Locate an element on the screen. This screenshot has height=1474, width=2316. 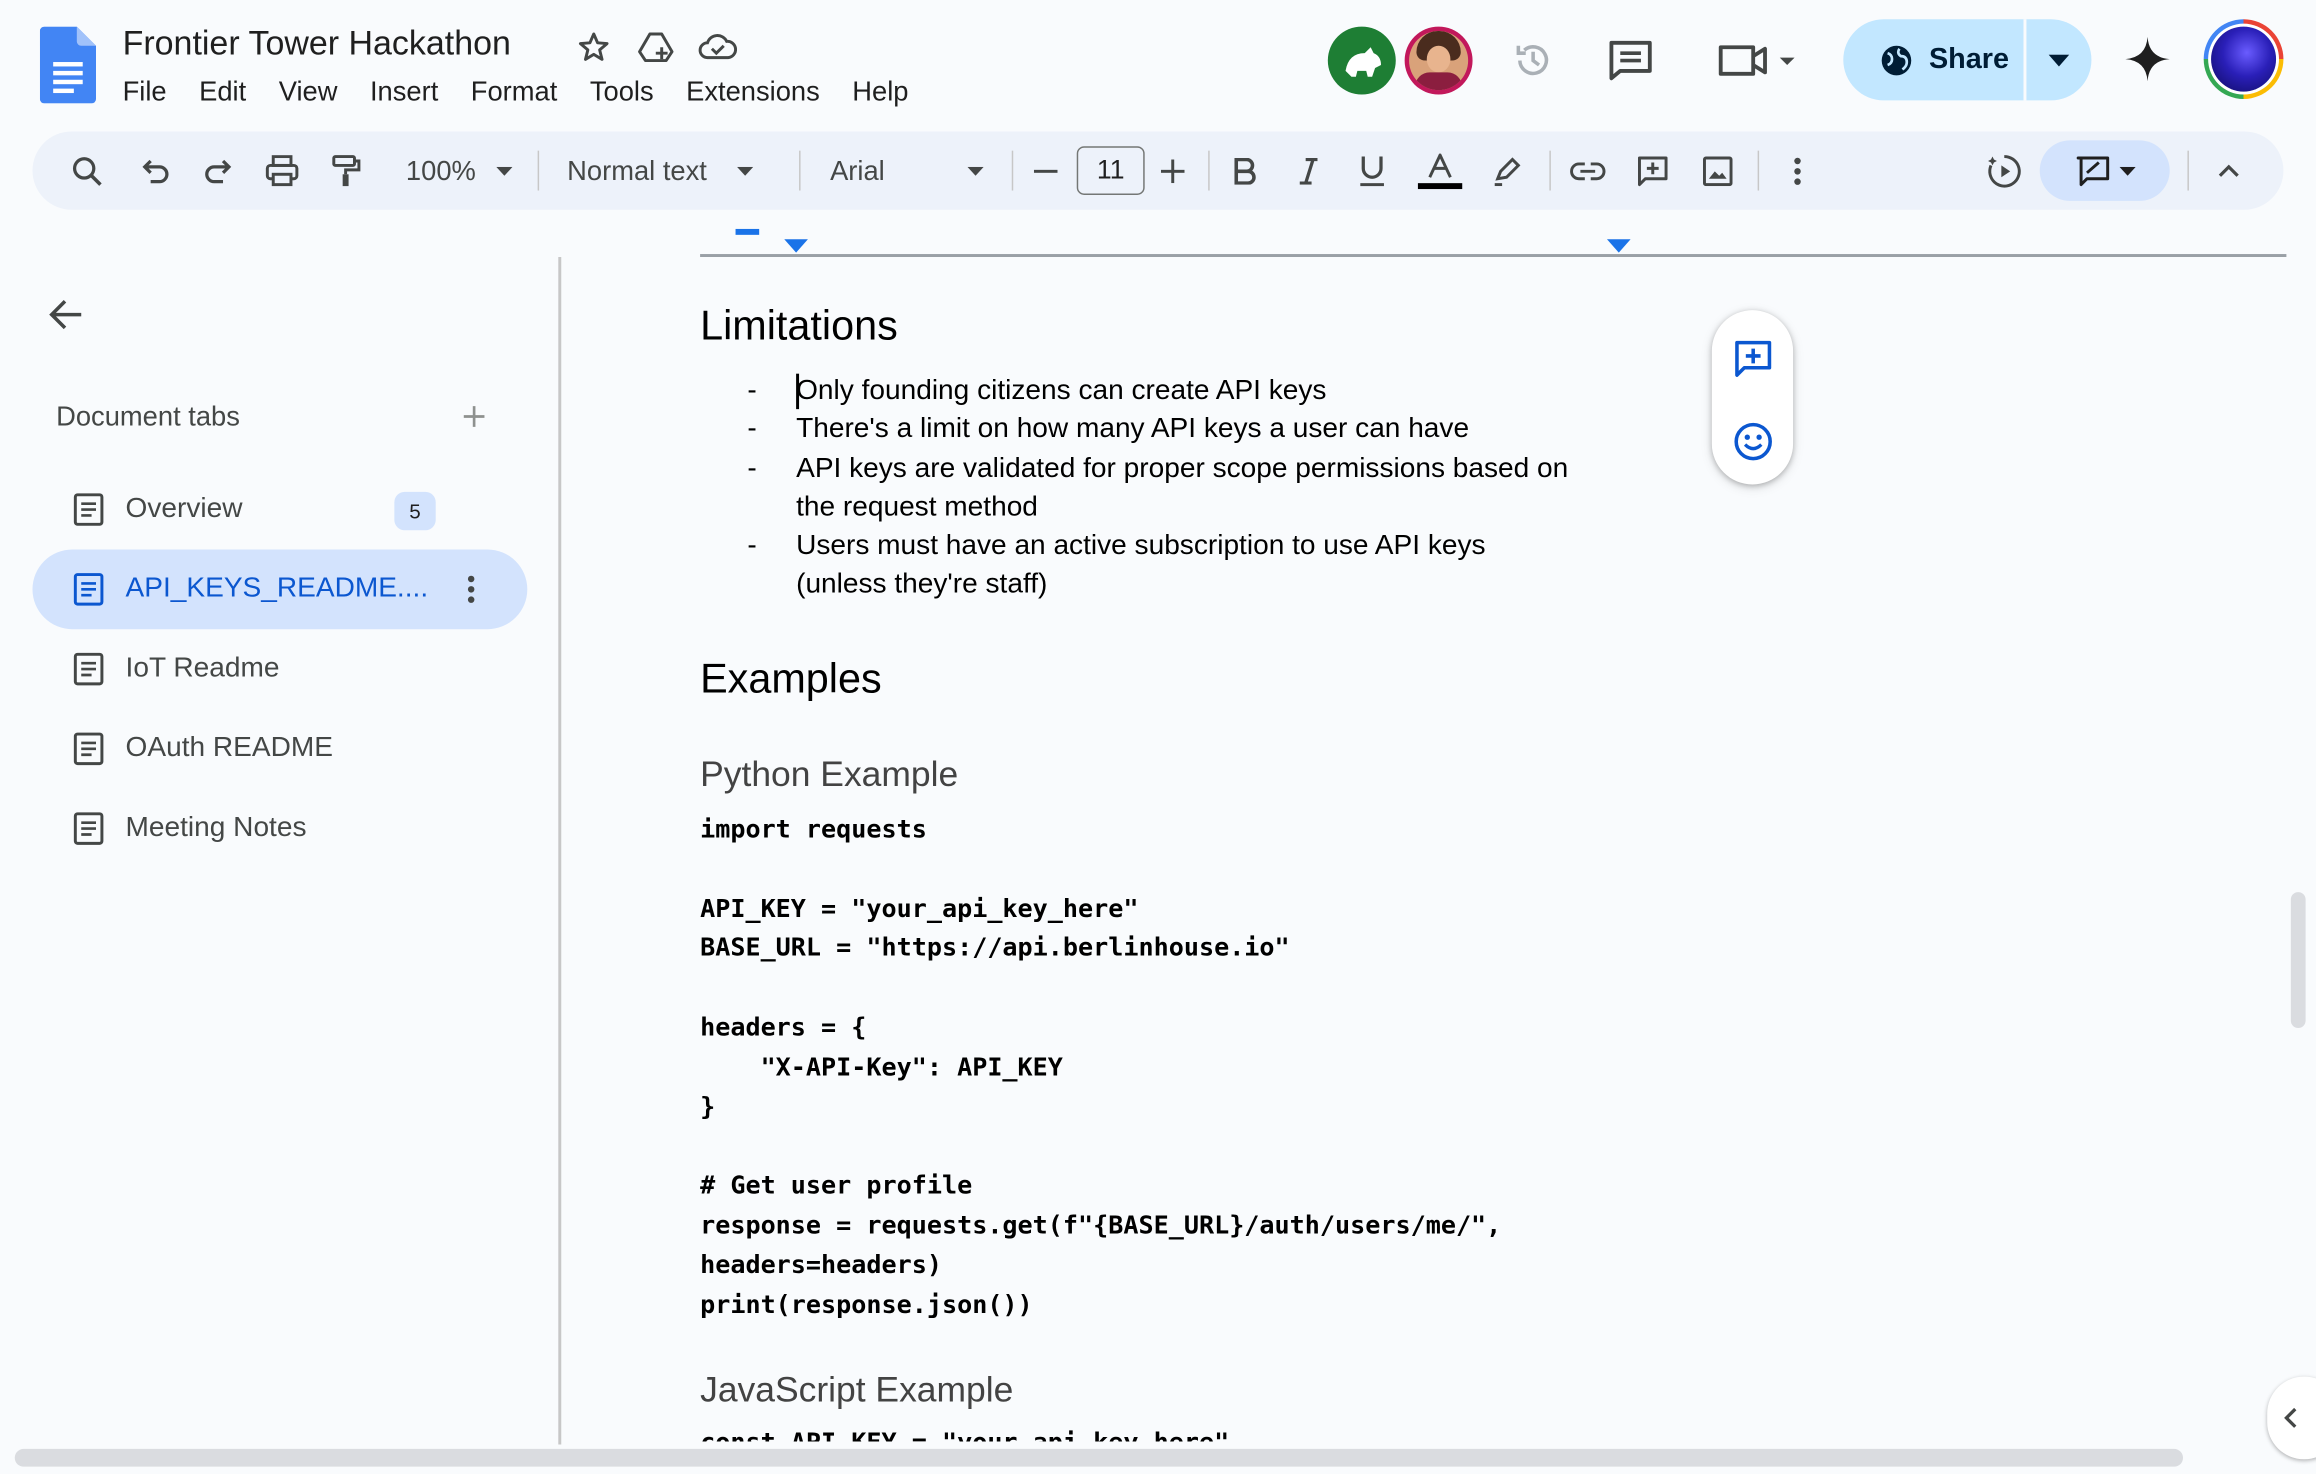
menu-tools: Tools is located at coordinates (630, 91).